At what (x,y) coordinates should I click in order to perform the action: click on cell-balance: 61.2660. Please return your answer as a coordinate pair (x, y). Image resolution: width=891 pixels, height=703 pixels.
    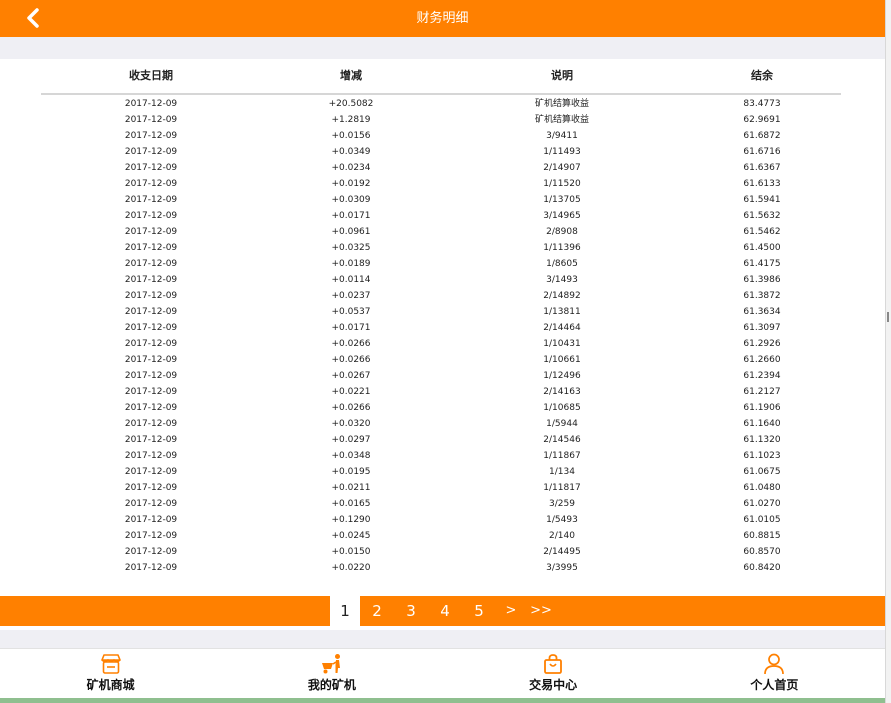
    Looking at the image, I should click on (762, 360).